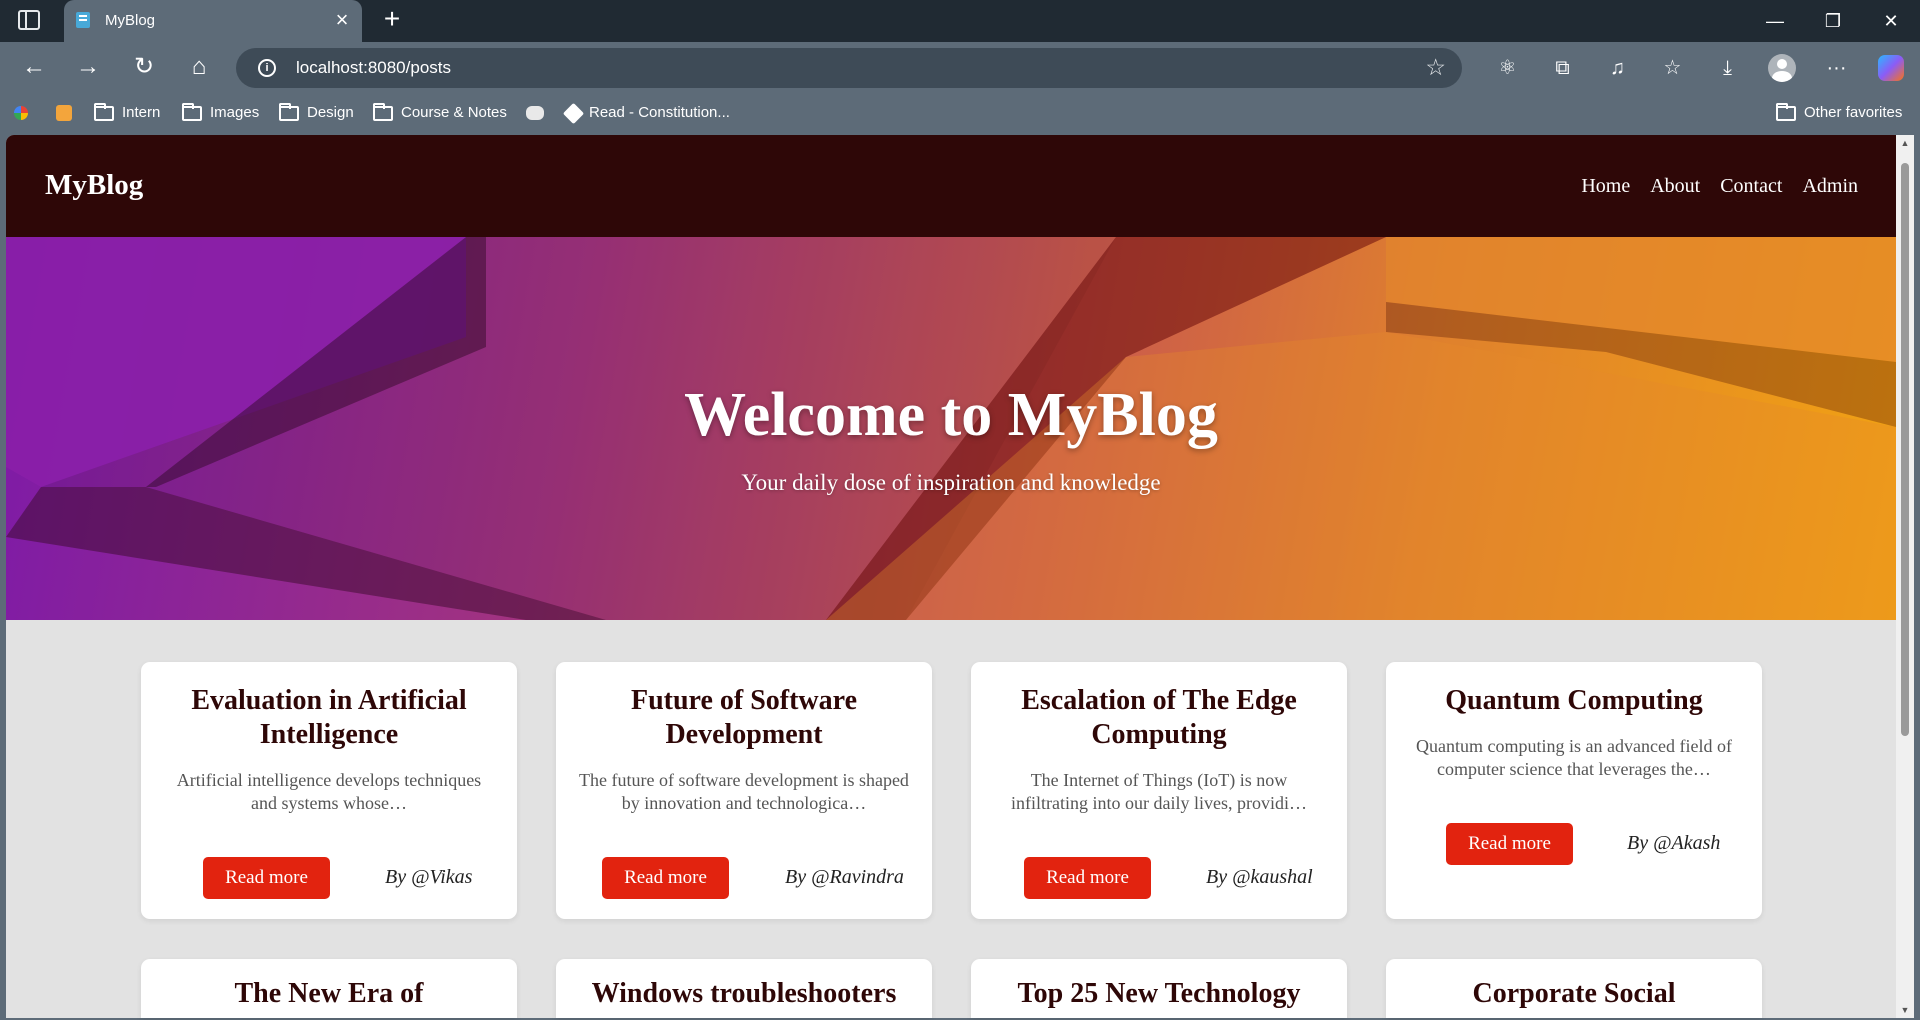  I want to click on window-controls: — ❐ ✕, so click(1833, 21).